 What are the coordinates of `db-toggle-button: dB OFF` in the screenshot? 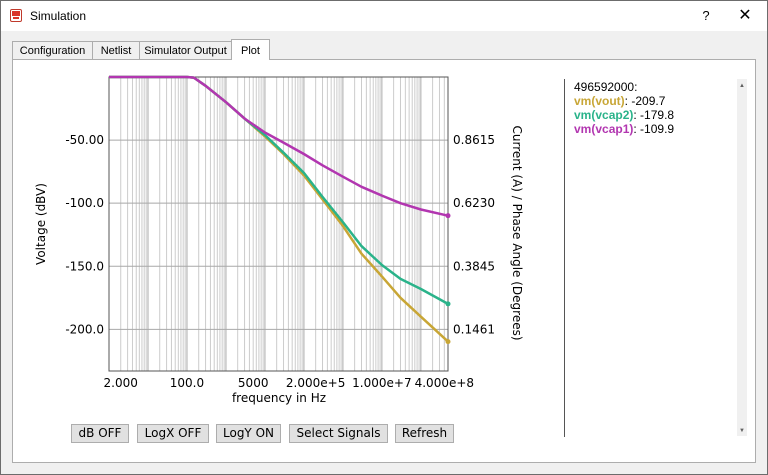 It's located at (100, 433).